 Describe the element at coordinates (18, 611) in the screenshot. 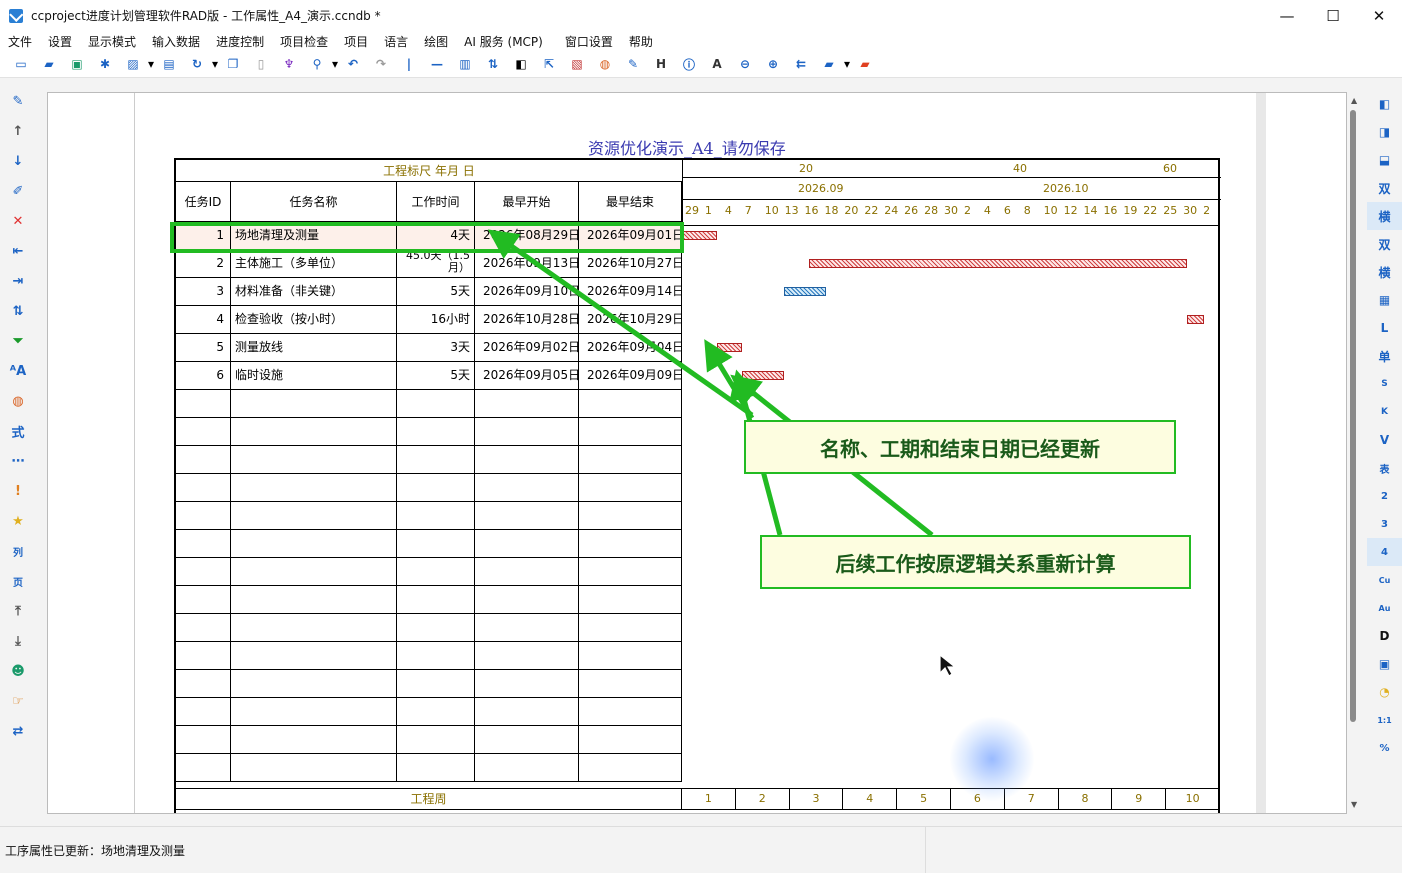

I see `move-top-icon: ⤒` at that location.